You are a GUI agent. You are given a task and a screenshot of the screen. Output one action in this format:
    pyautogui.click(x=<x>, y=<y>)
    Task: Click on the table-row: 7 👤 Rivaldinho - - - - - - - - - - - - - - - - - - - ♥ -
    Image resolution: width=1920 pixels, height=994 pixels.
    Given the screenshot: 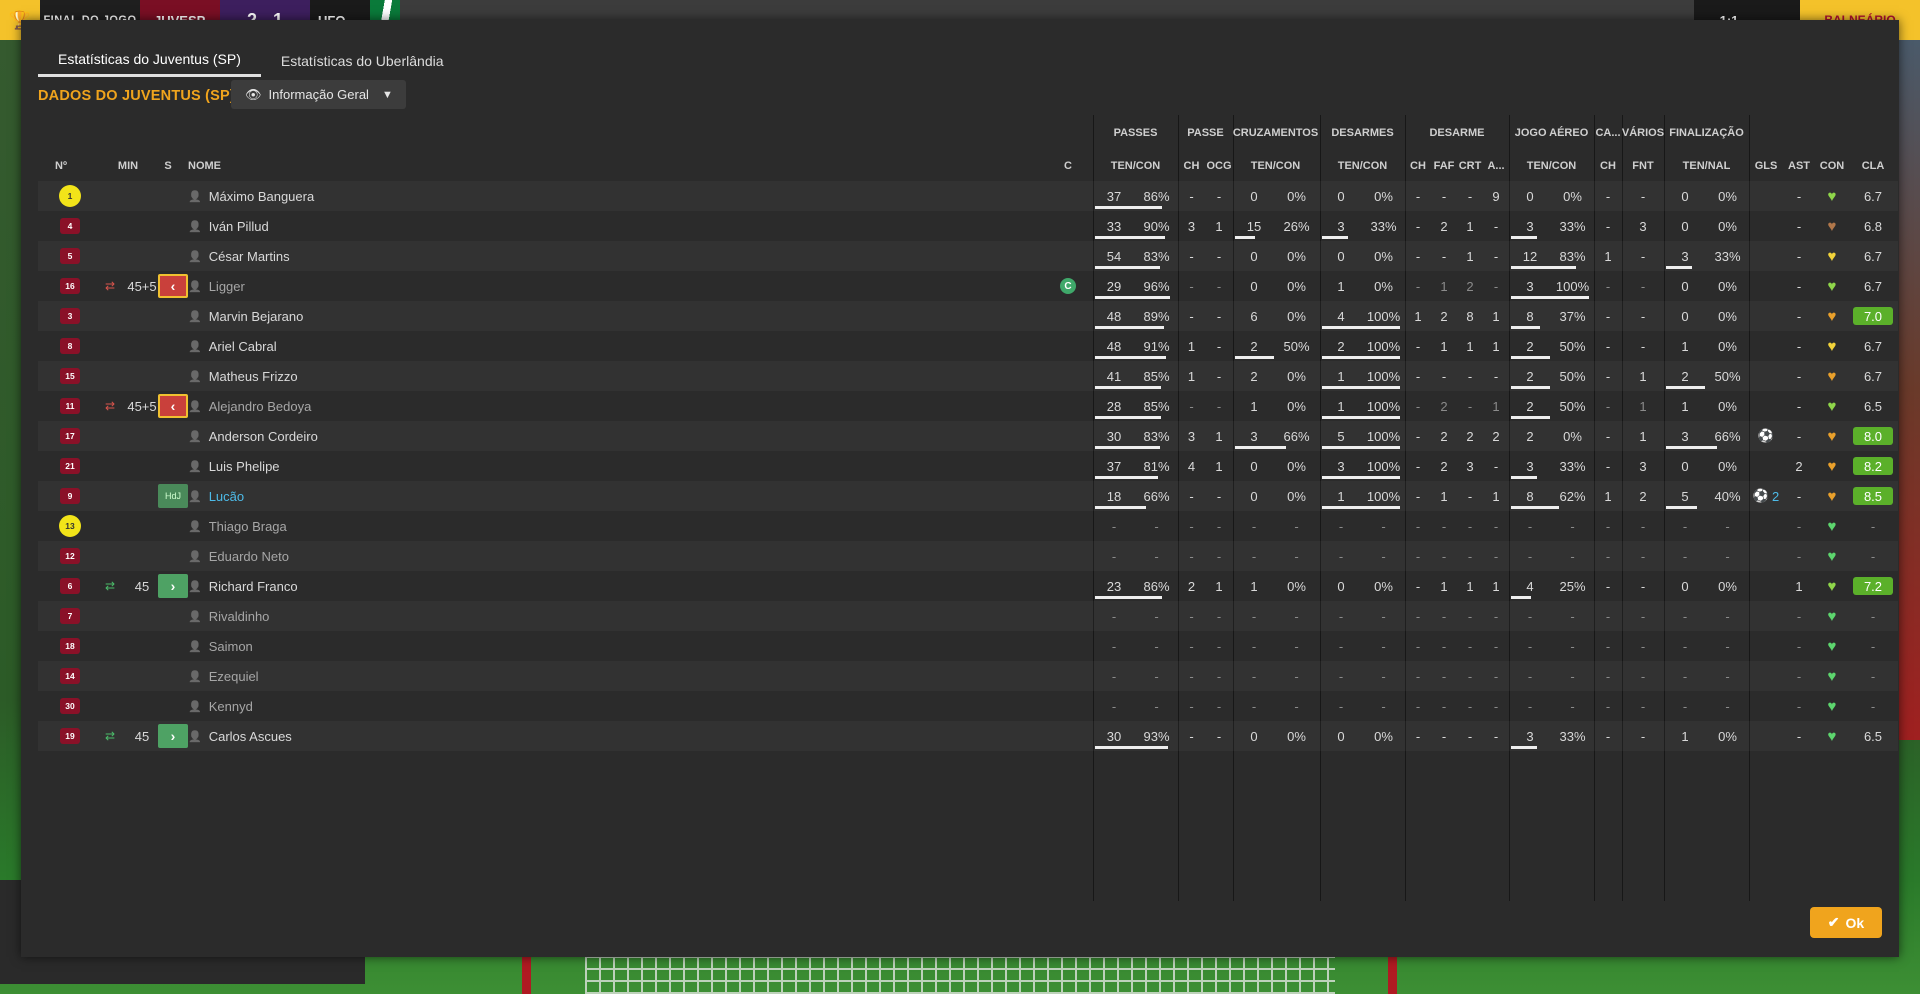 What is the action you would take?
    pyautogui.click(x=968, y=616)
    